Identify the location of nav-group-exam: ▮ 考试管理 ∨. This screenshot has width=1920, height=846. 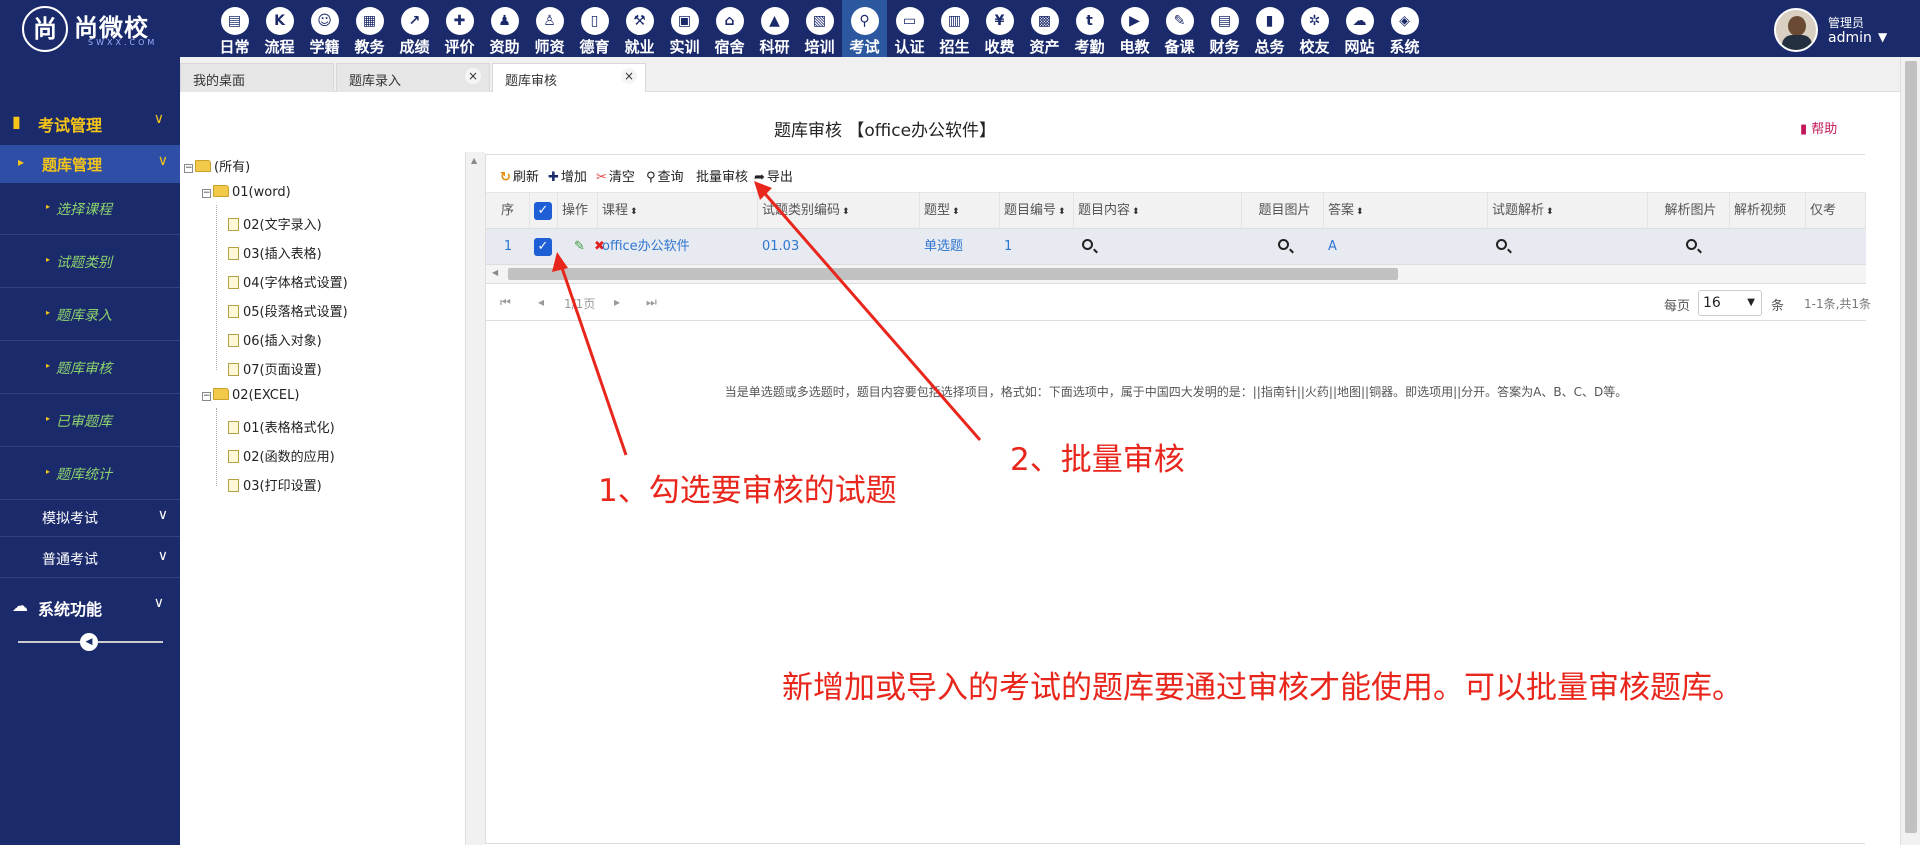
(90, 122).